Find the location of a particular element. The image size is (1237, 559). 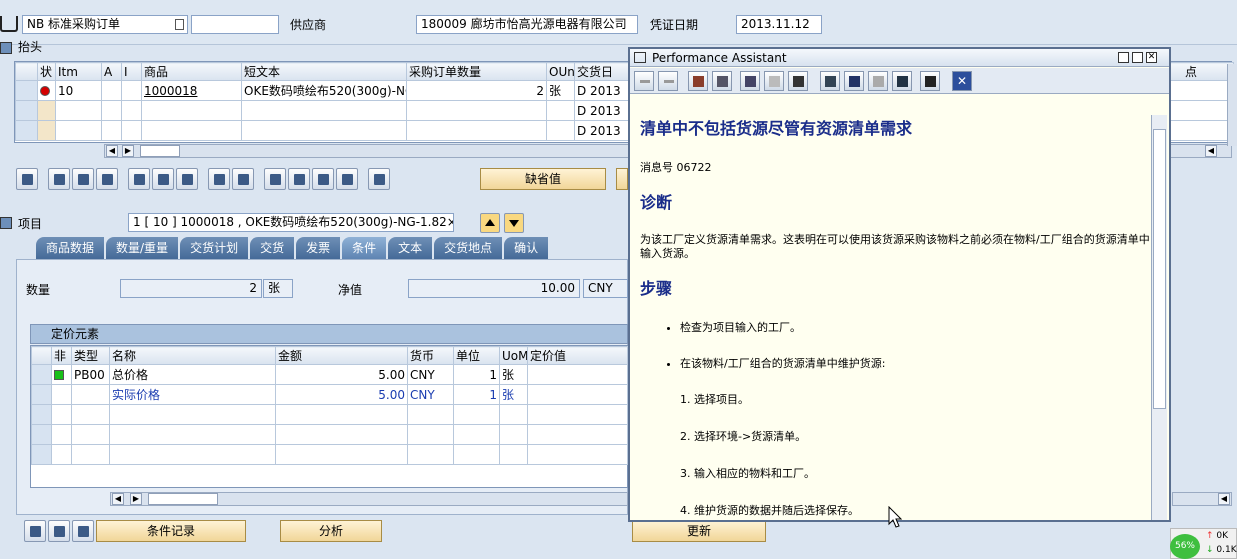

col-type: 类型 is located at coordinates (90, 355).